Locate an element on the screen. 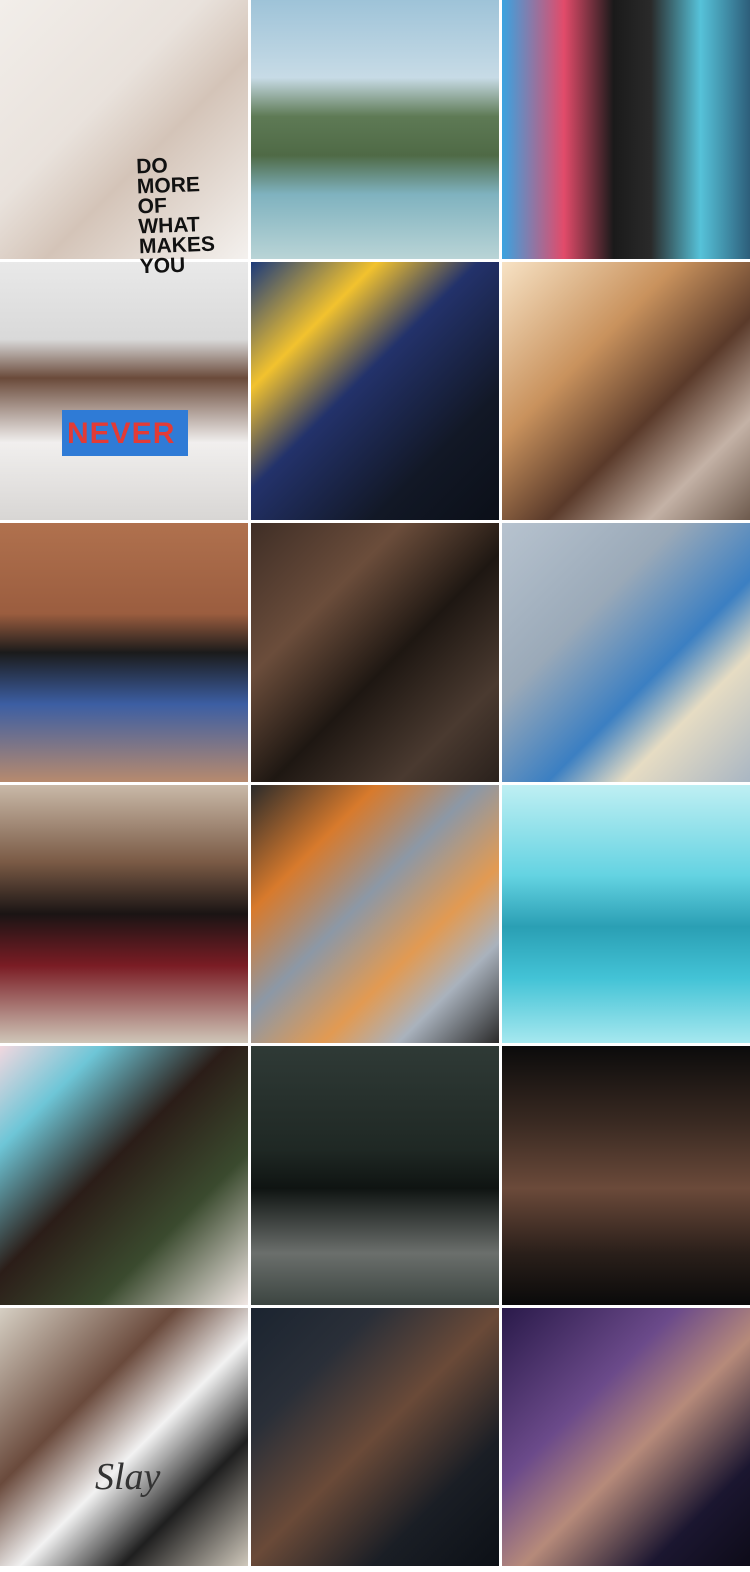 This screenshot has height=1572, width=750. photo-tile-group-women-couch is located at coordinates (124, 913).